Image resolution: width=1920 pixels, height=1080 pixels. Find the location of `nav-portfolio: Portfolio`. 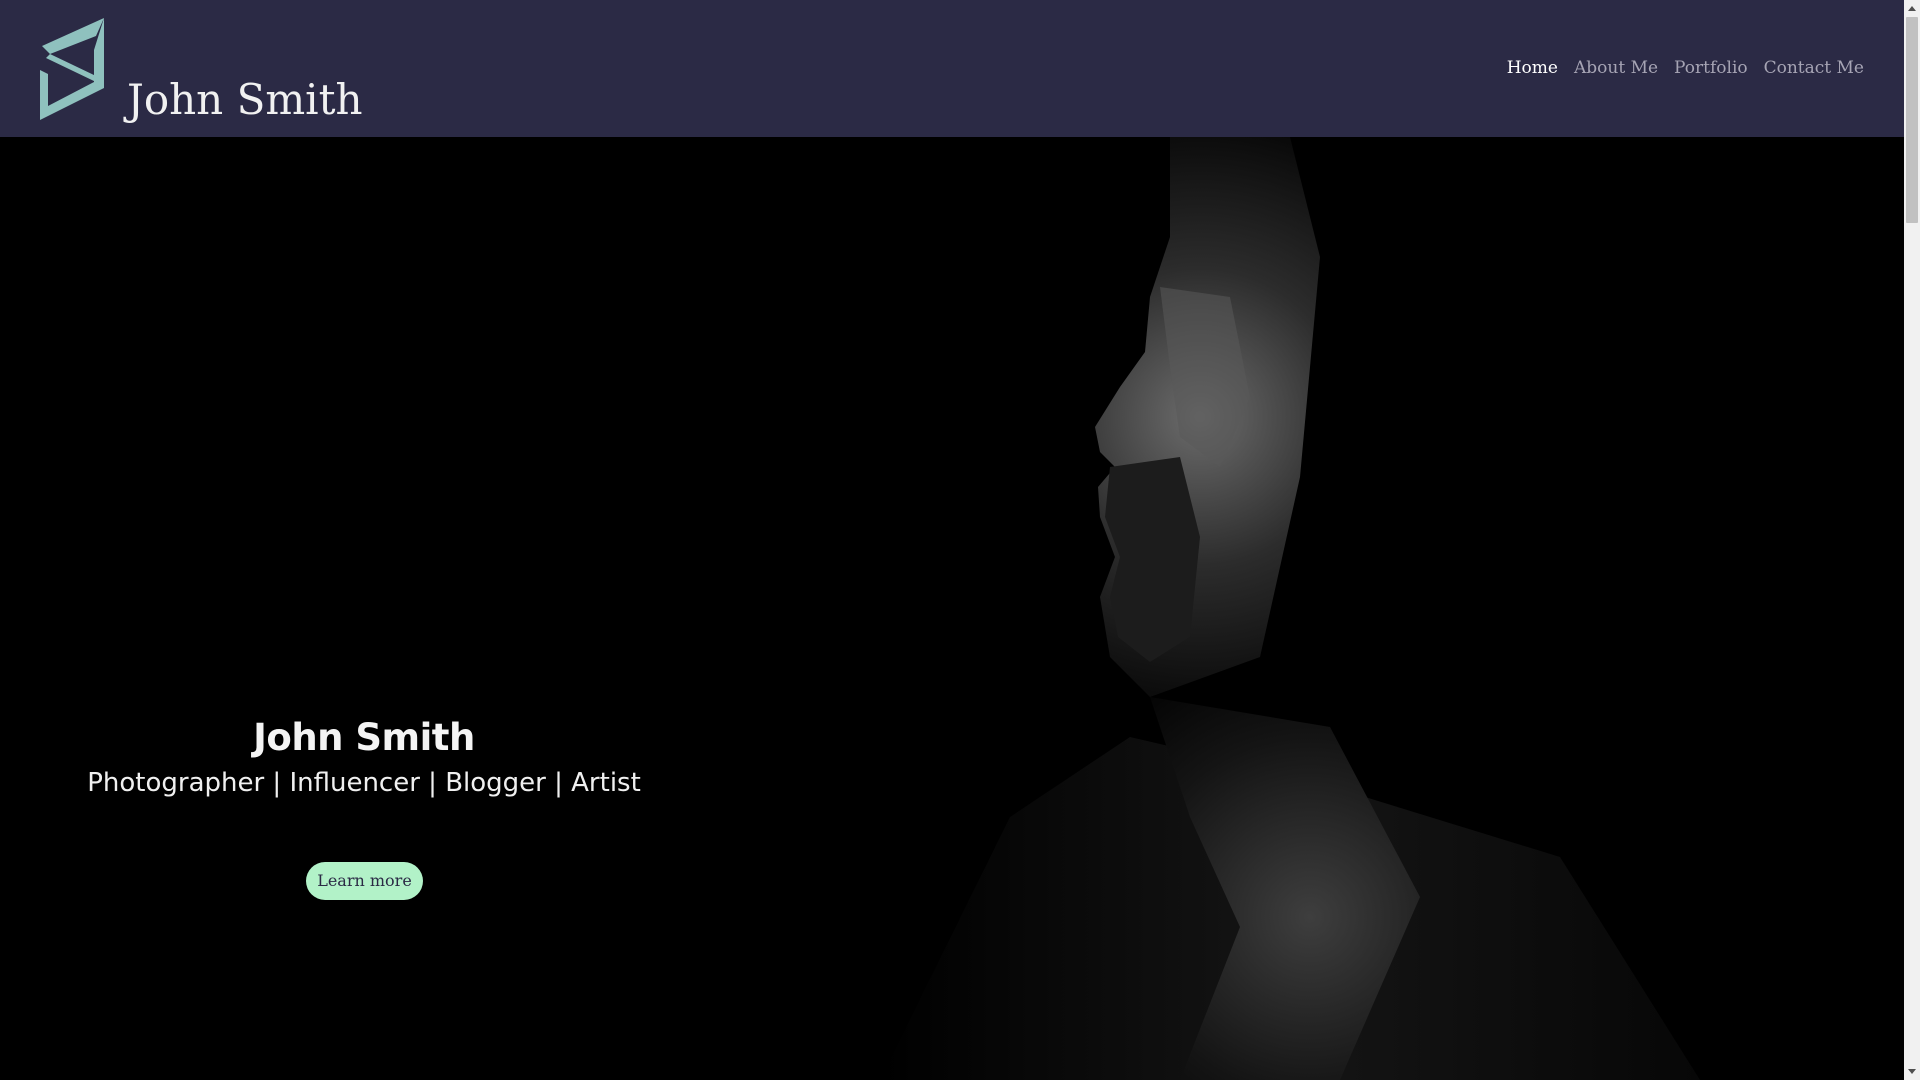

nav-portfolio: Portfolio is located at coordinates (1711, 68).